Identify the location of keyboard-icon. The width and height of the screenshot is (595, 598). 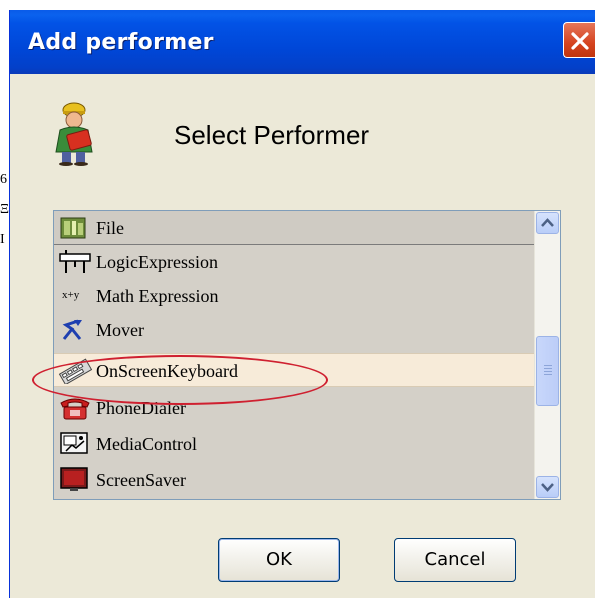
(75, 371).